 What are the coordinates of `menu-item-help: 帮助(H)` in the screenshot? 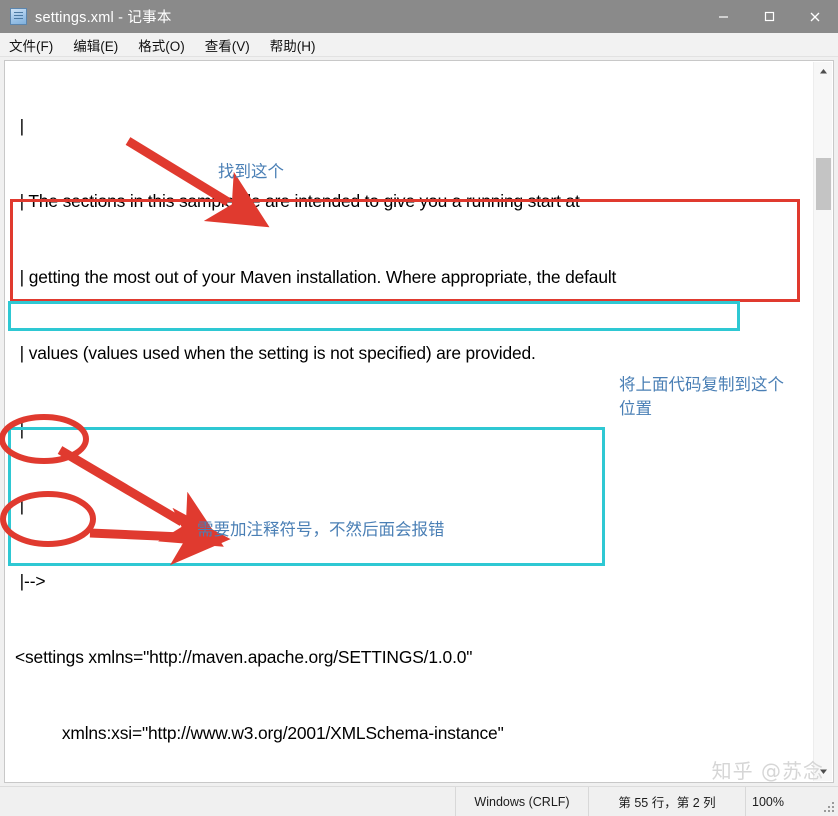 It's located at (293, 45).